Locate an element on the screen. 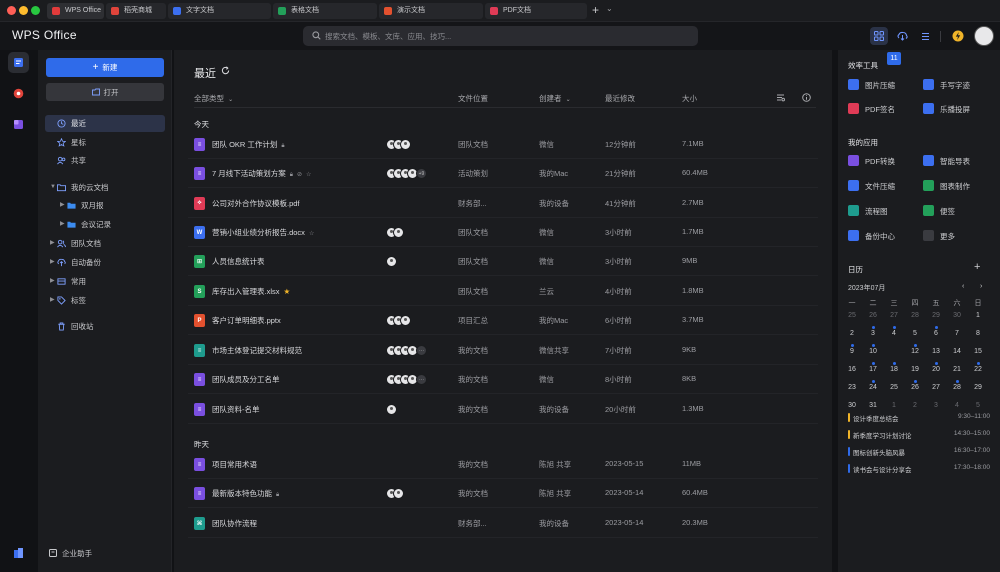 Image resolution: width=1000 pixels, height=572 pixels. calendar-day: 7 is located at coordinates (957, 333).